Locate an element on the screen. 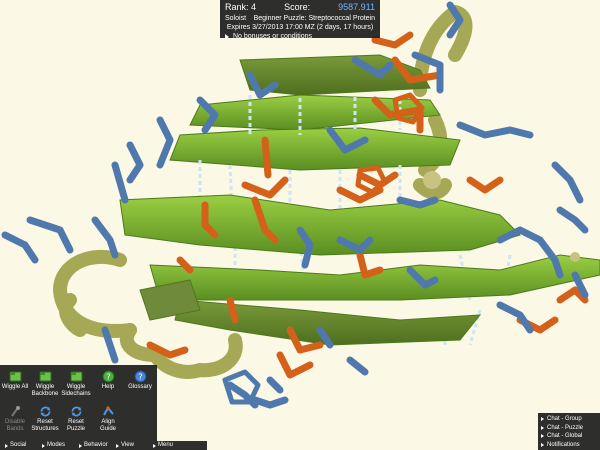  reset-puzzle-button: Reset Puzzle is located at coordinates (76, 418).